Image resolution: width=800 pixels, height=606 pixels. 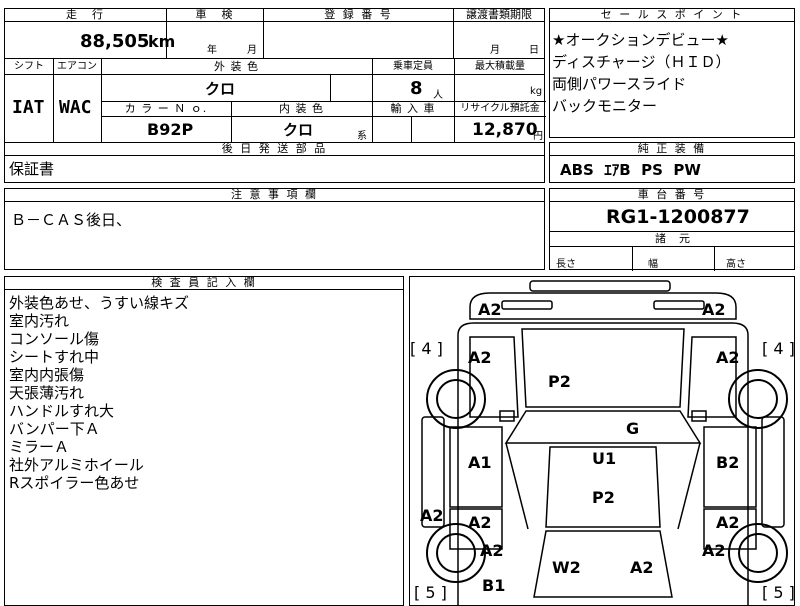 What do you see at coordinates (494, 585) in the screenshot?
I see `mark-bumper-rear-left: B1` at bounding box center [494, 585].